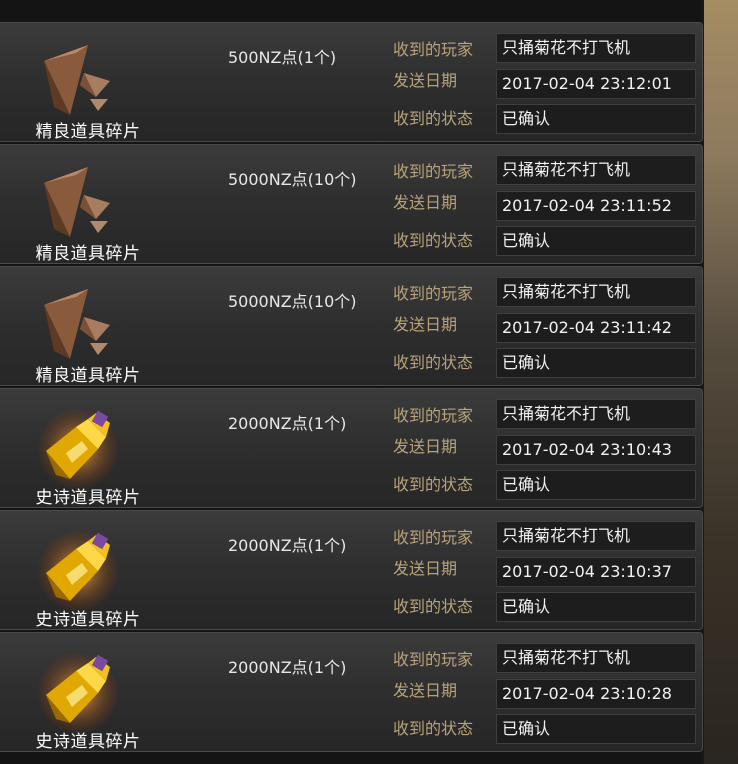 The width and height of the screenshot is (738, 764). What do you see at coordinates (596, 450) in the screenshot?
I see `date-value: 2017-02-04 23:10:43` at bounding box center [596, 450].